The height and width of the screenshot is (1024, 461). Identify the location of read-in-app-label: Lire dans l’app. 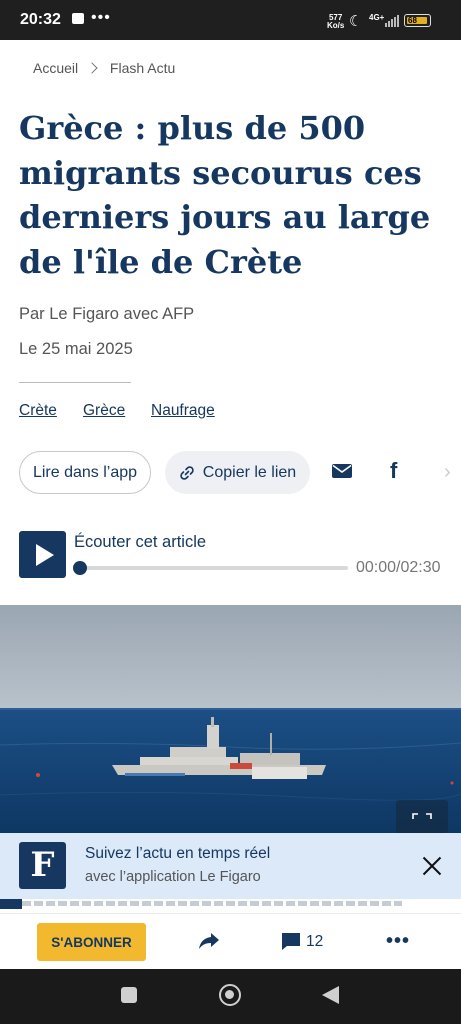
(85, 472).